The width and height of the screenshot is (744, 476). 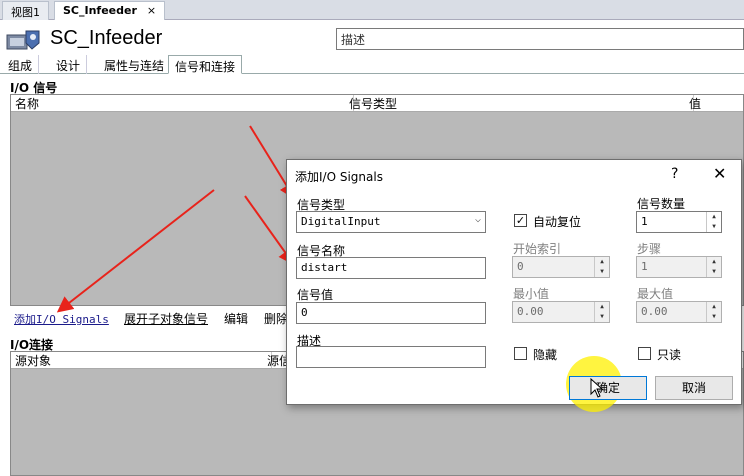 What do you see at coordinates (654, 311) in the screenshot?
I see `max-value: 0.00` at bounding box center [654, 311].